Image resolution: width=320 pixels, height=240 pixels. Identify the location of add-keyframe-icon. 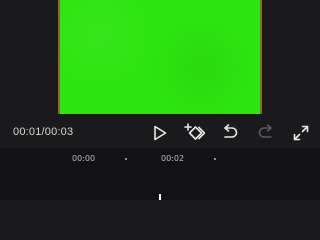
(194, 131).